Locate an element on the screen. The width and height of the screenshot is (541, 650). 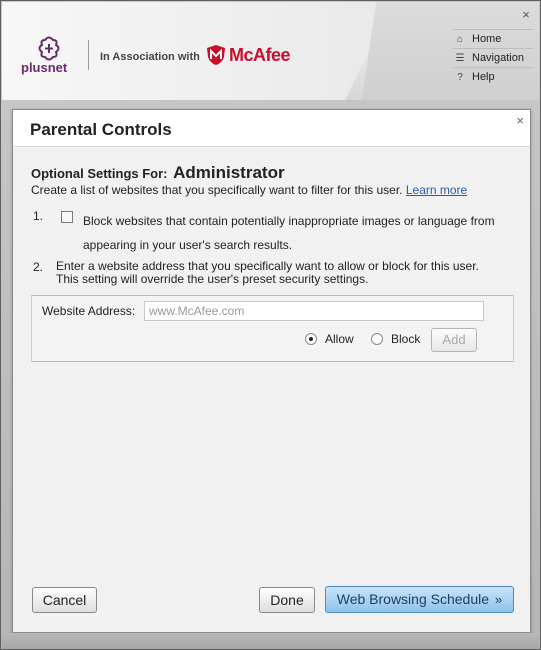
list-icon: ☰ is located at coordinates (460, 58).